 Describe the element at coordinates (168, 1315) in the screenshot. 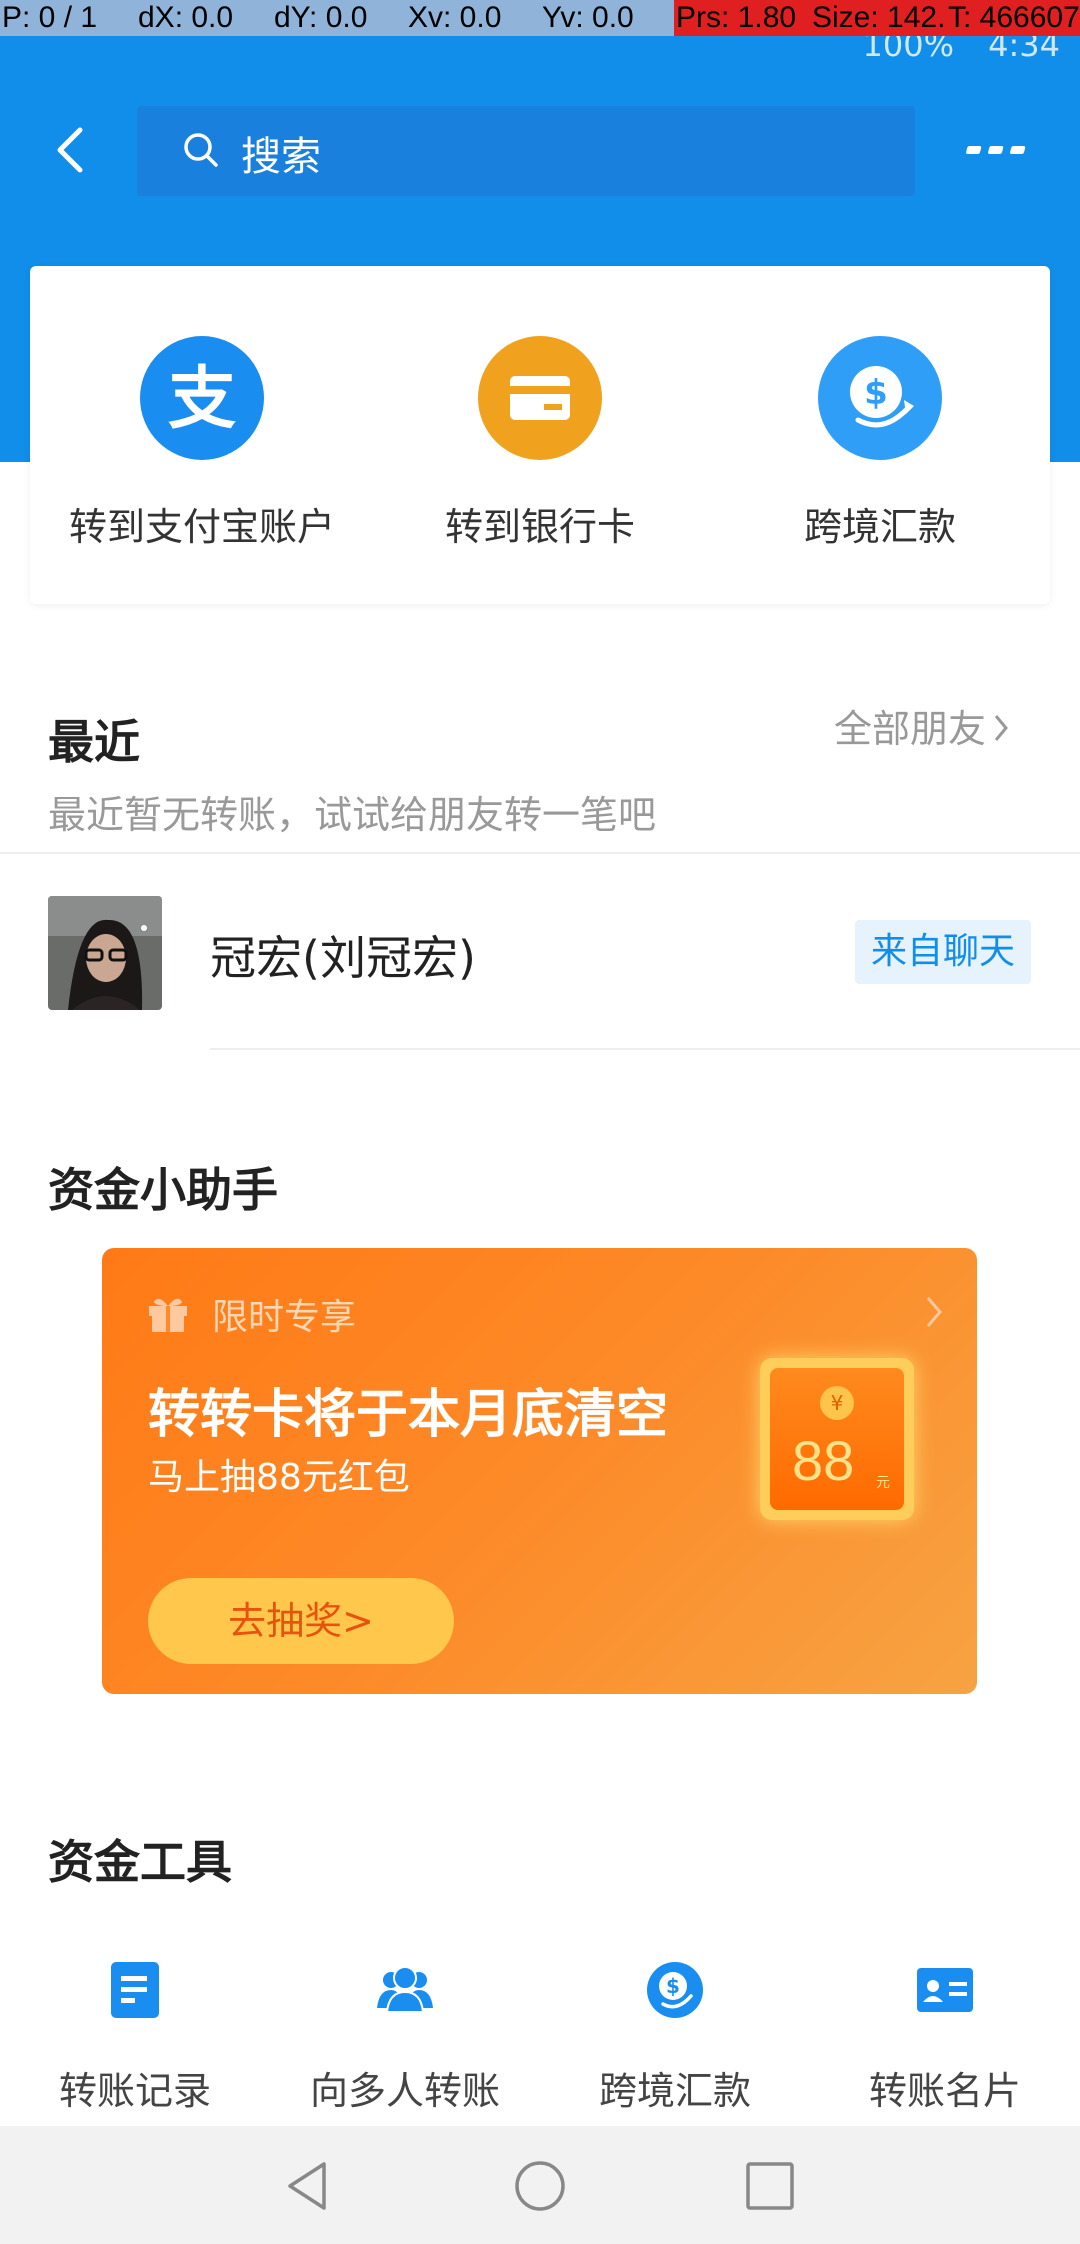

I see `gift-icon` at that location.